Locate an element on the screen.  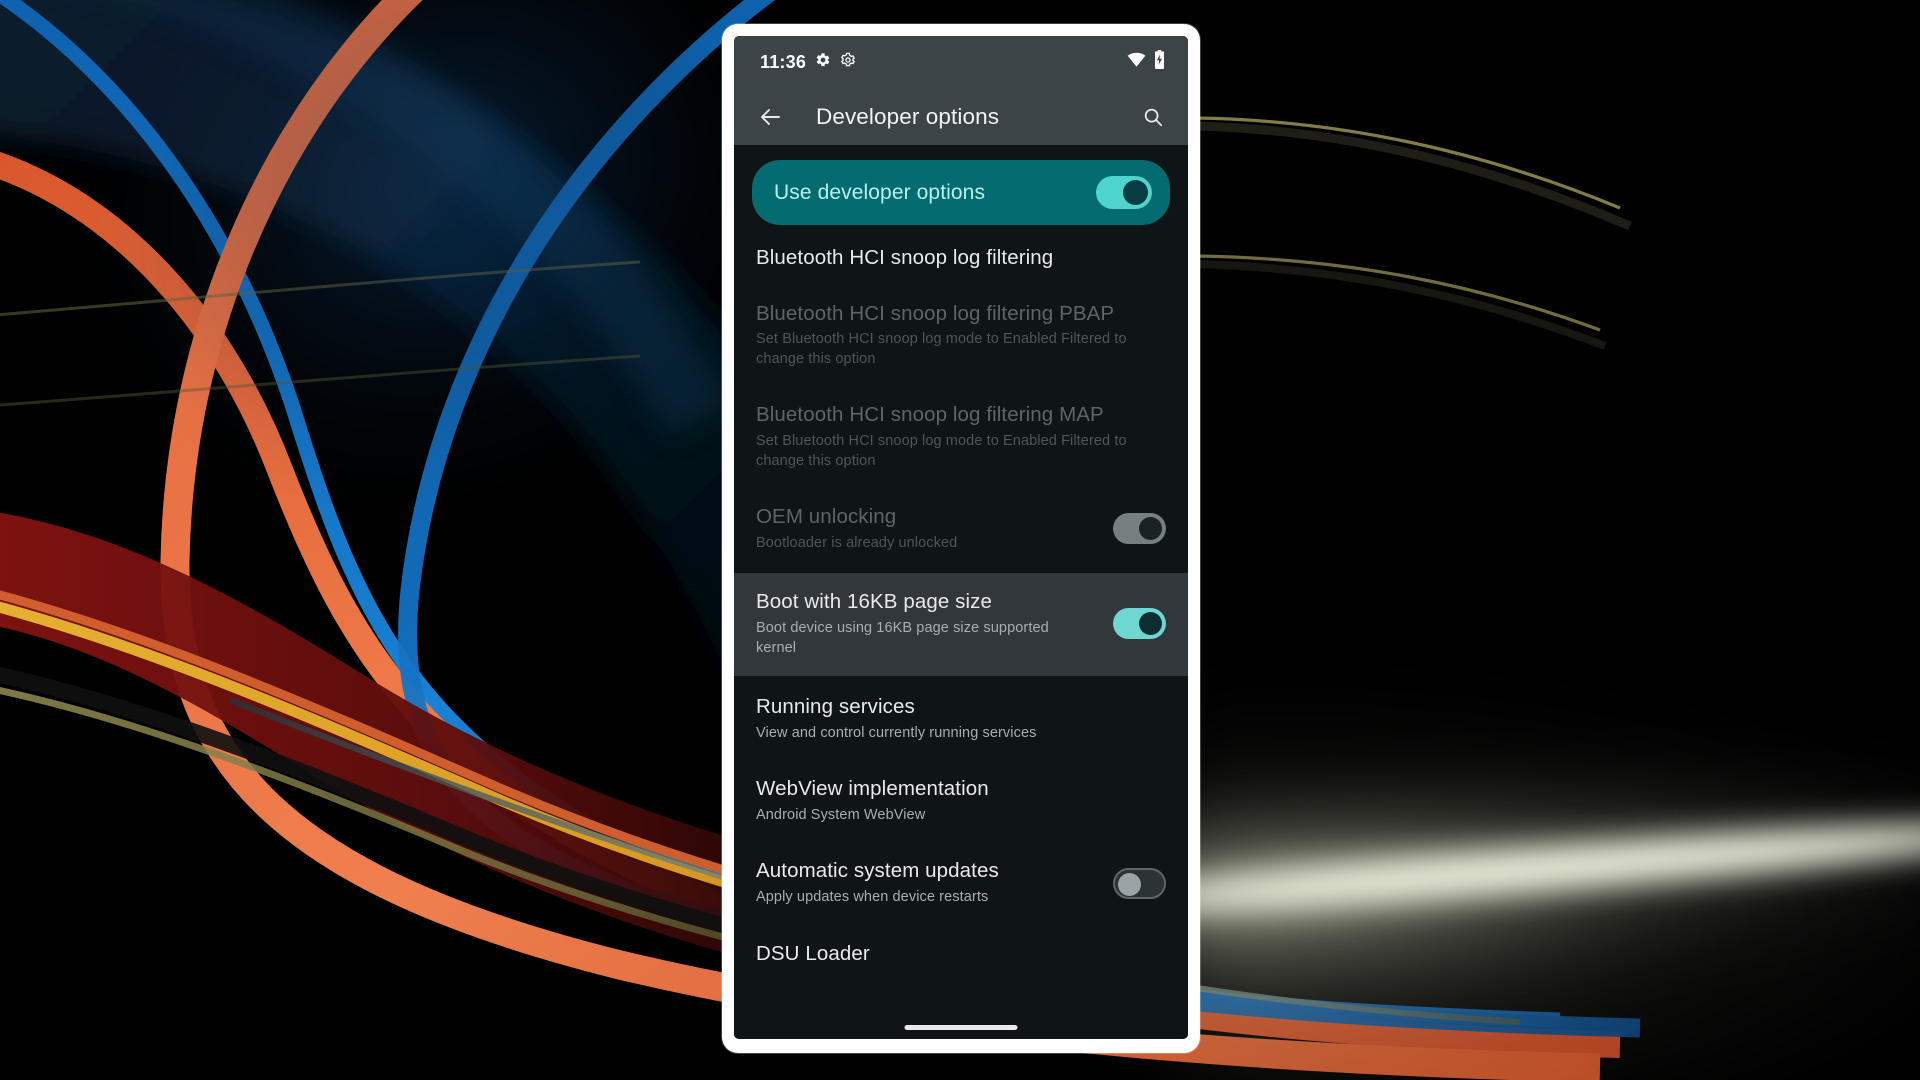
battery-charging-icon is located at coordinates (1159, 62).